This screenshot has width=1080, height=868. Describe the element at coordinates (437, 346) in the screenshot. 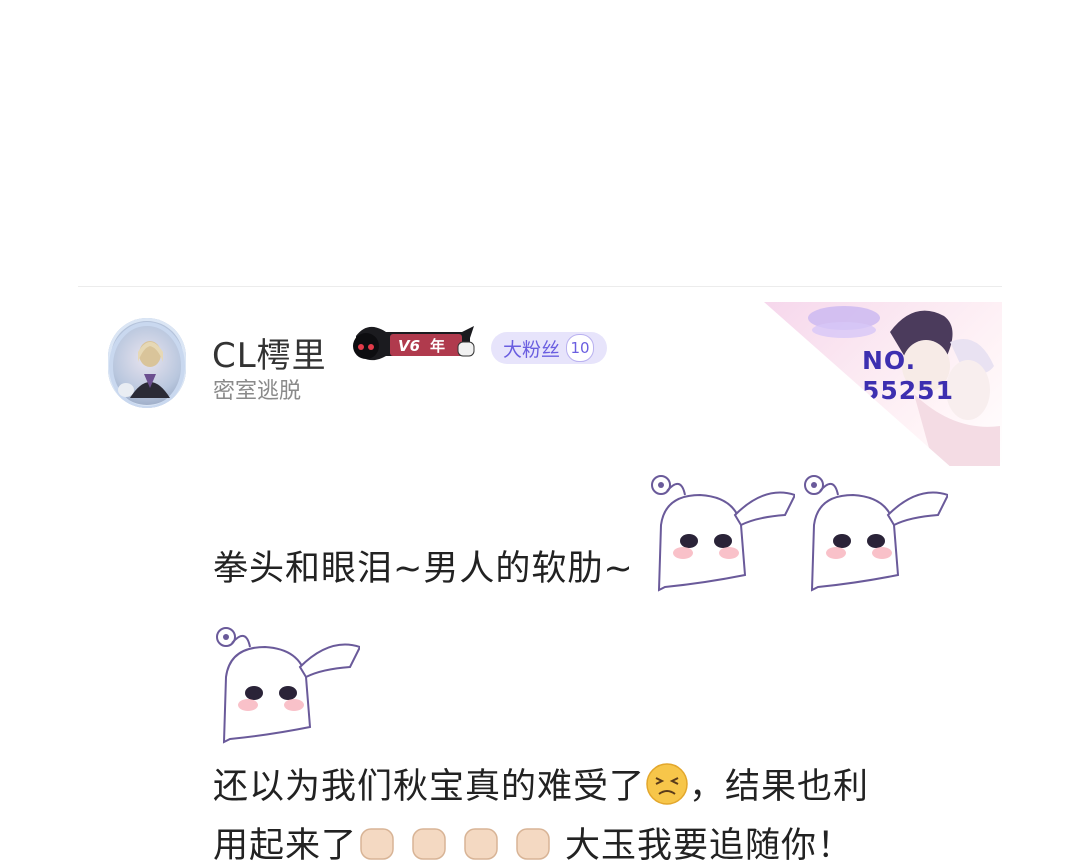

I see `vip-year-text: 年` at that location.